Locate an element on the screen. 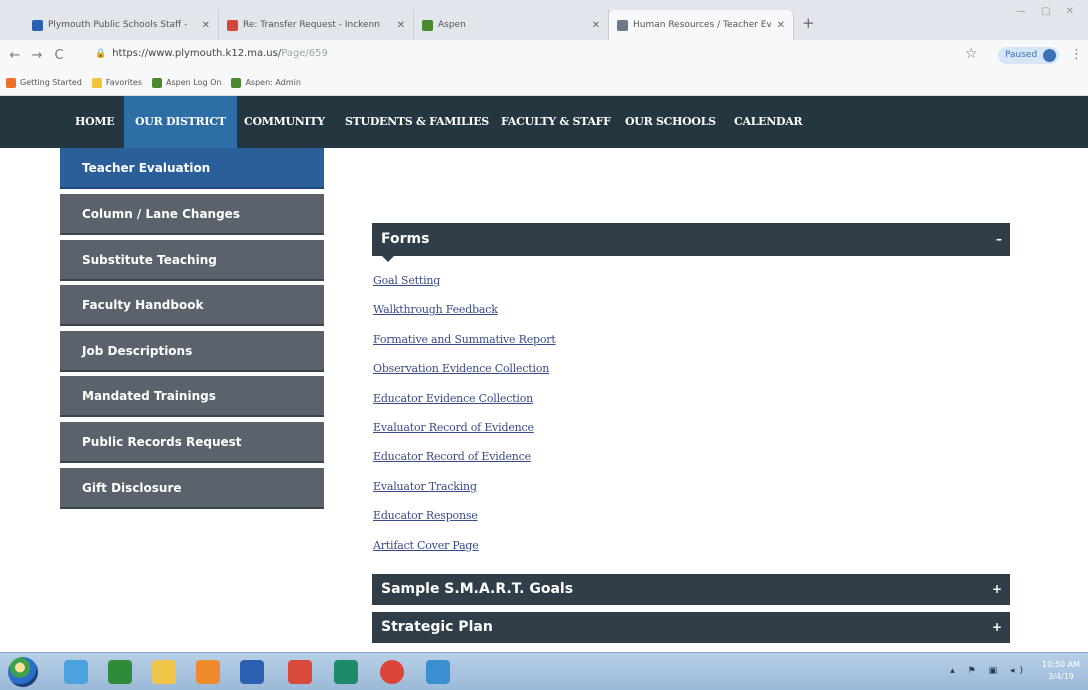 This screenshot has width=1088, height=690. tab-plymouth-staff: Plymouth Public Schools Staff - ✕ is located at coordinates (121, 25).